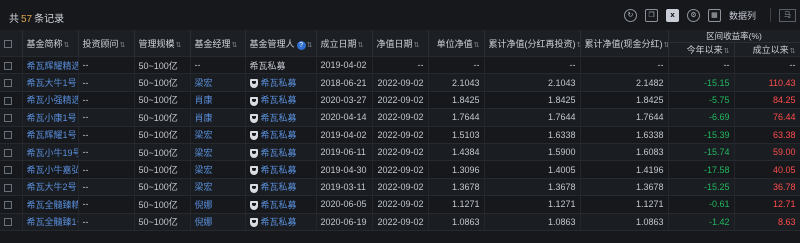  I want to click on copy-icon: ❐, so click(651, 15).